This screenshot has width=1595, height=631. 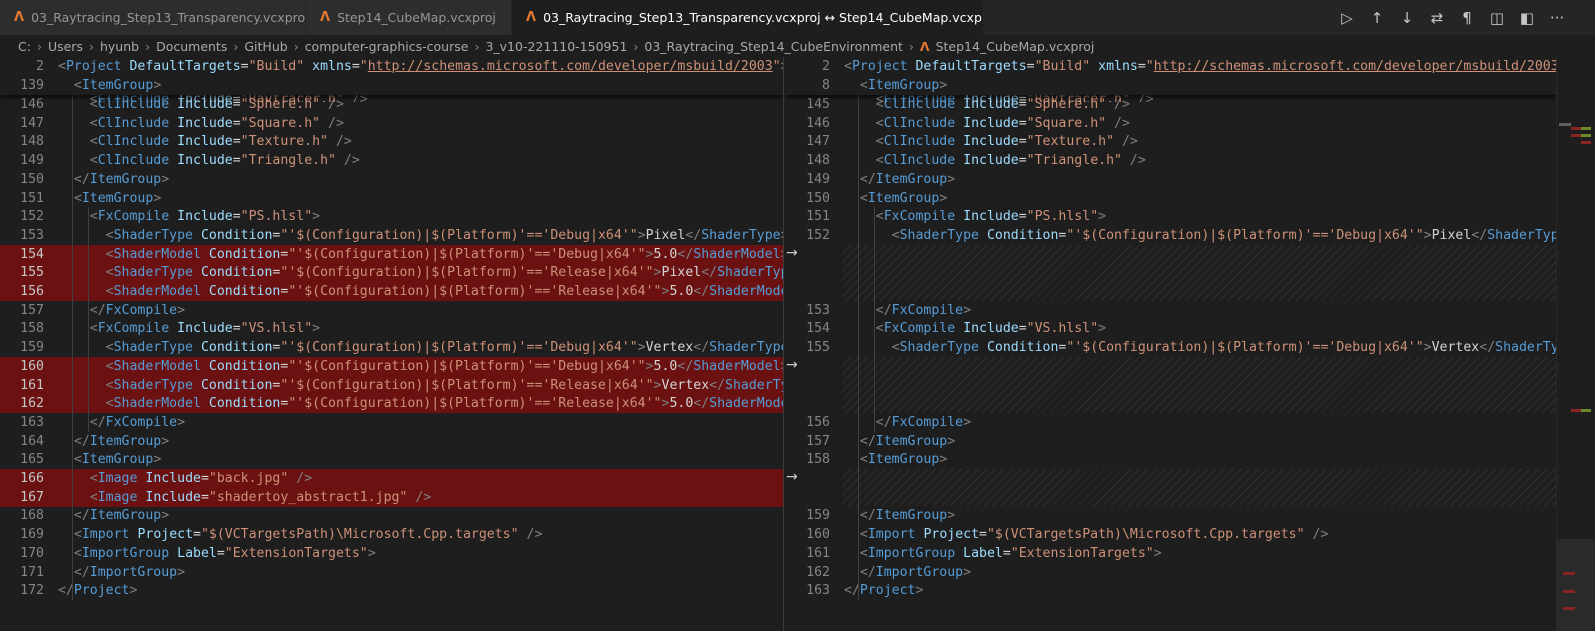 What do you see at coordinates (1171, 310) in the screenshot?
I see `code-line: 153 </FxCompile>` at bounding box center [1171, 310].